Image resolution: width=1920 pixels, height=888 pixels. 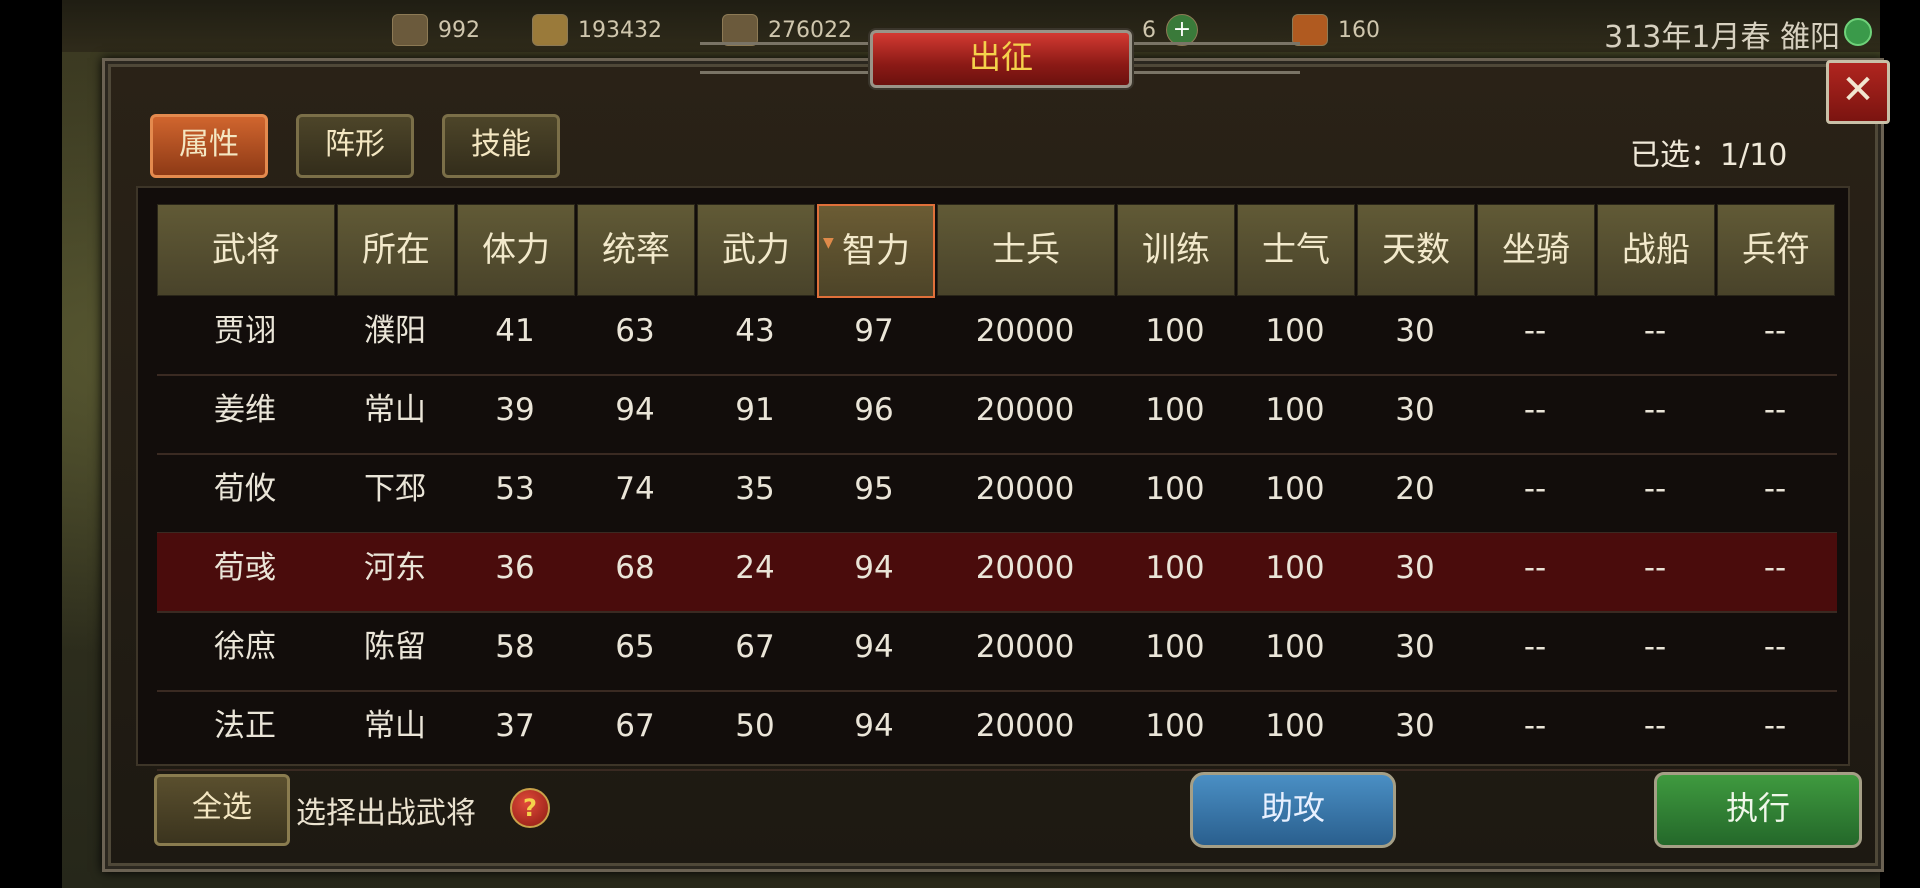 What do you see at coordinates (1176, 250) in the screenshot?
I see `header-training: 训练` at bounding box center [1176, 250].